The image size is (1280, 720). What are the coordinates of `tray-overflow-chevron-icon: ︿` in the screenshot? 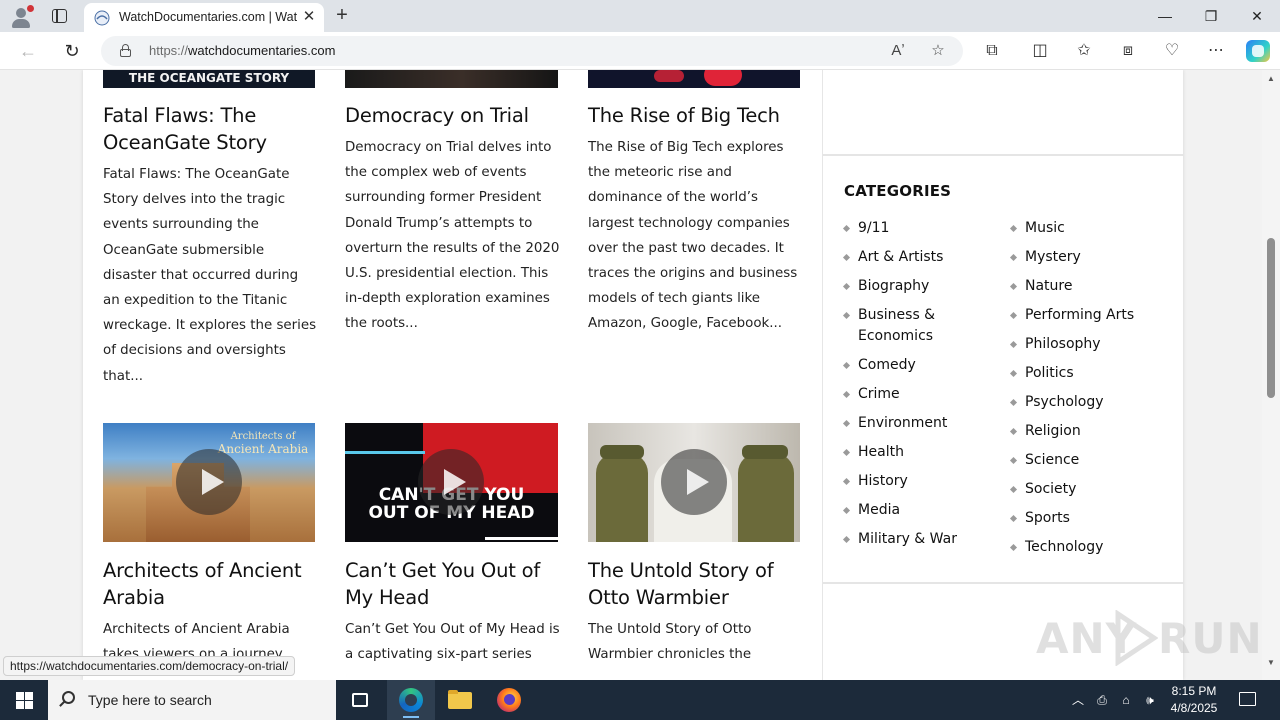 It's located at (1078, 700).